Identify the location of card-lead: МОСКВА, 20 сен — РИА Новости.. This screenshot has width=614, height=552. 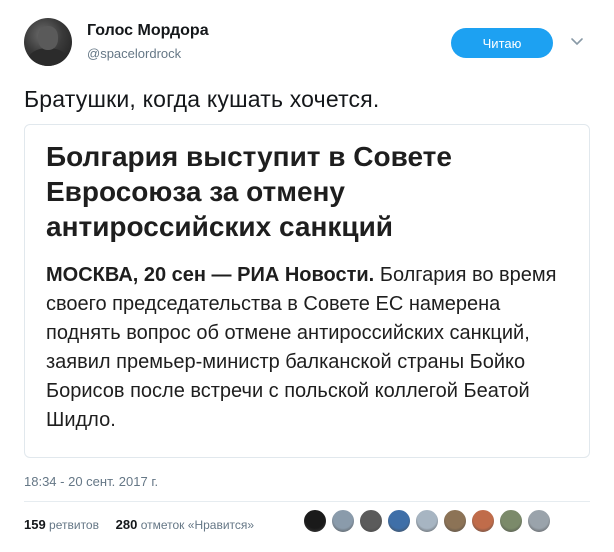
(210, 275).